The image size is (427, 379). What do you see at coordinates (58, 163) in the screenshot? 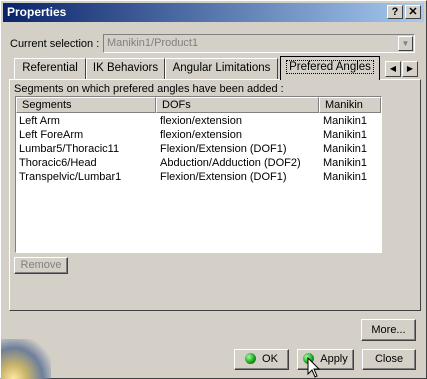
I see `segment-cell: Thoracic6/Head` at bounding box center [58, 163].